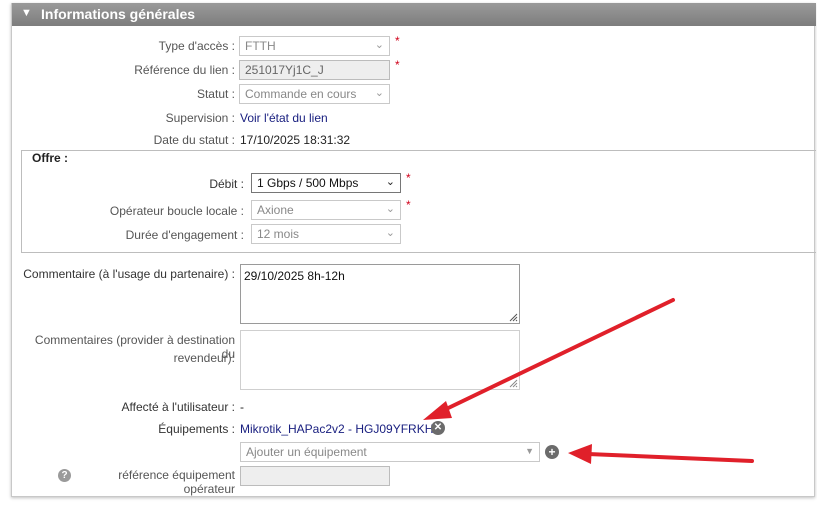 The width and height of the screenshot is (817, 506). What do you see at coordinates (194, 140) in the screenshot?
I see `status-date-label: Date du statut :` at bounding box center [194, 140].